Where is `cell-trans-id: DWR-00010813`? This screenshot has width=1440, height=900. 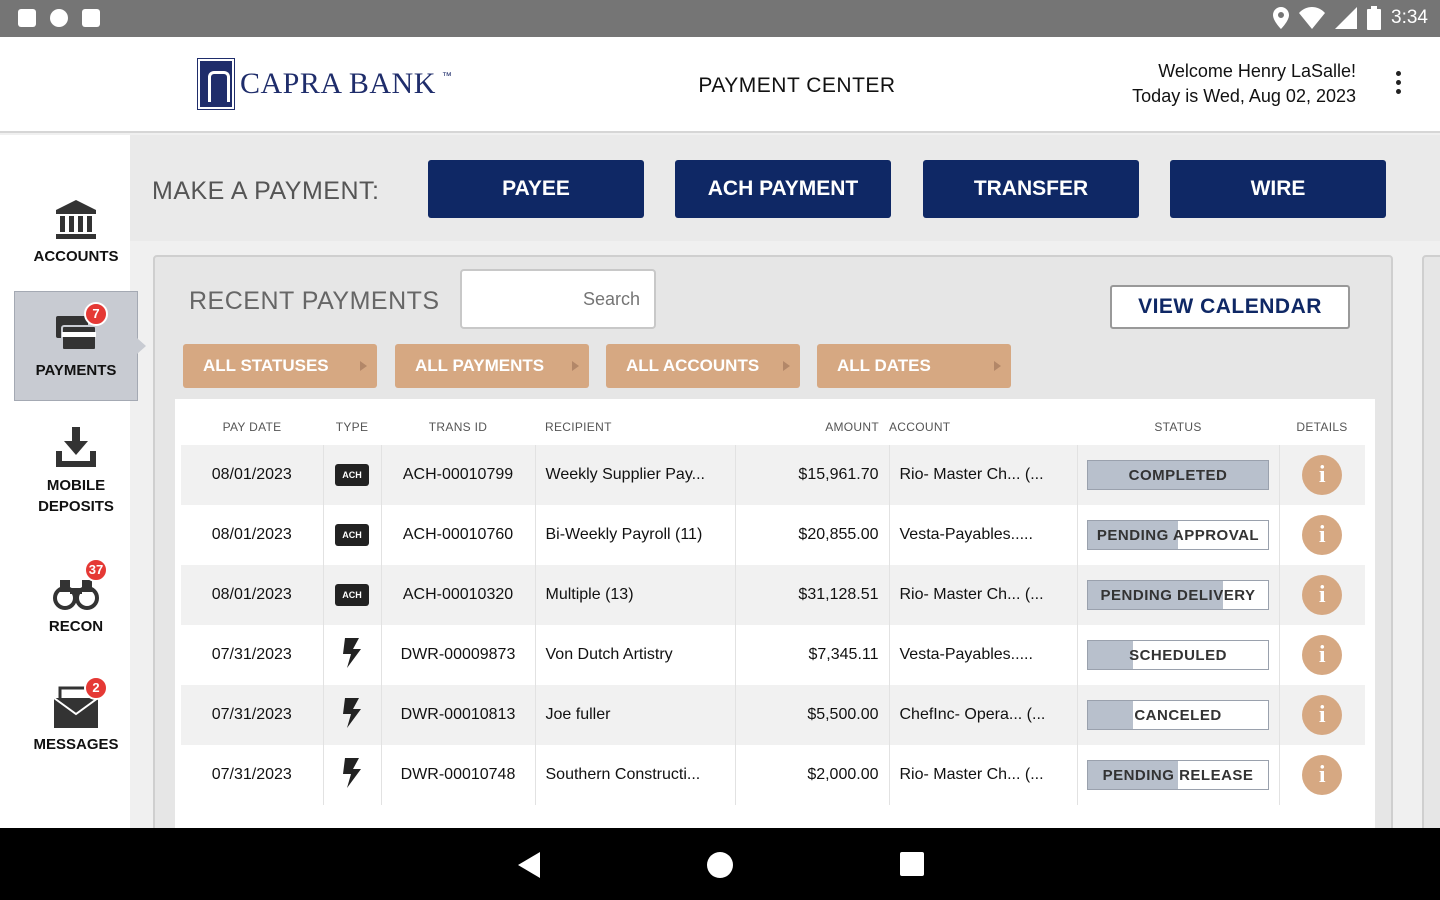
cell-trans-id: DWR-00010813 is located at coordinates (457, 715).